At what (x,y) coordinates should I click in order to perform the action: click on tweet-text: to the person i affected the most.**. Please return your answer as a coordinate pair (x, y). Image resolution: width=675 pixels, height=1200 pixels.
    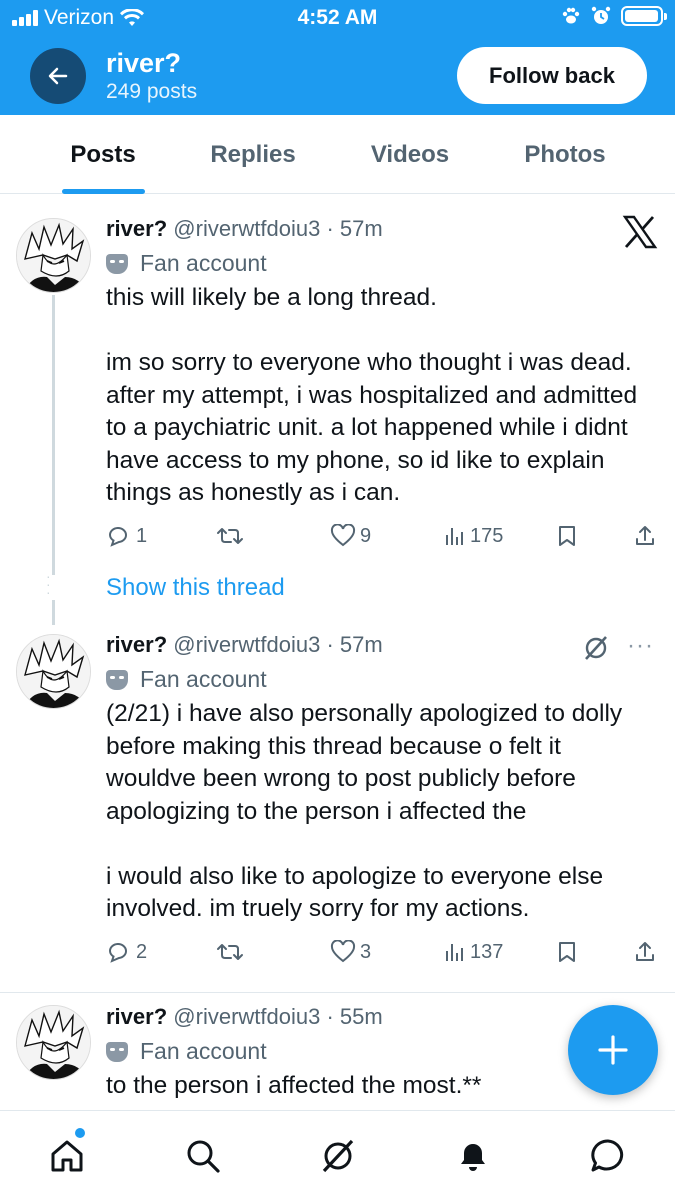
    Looking at the image, I should click on (378, 1086).